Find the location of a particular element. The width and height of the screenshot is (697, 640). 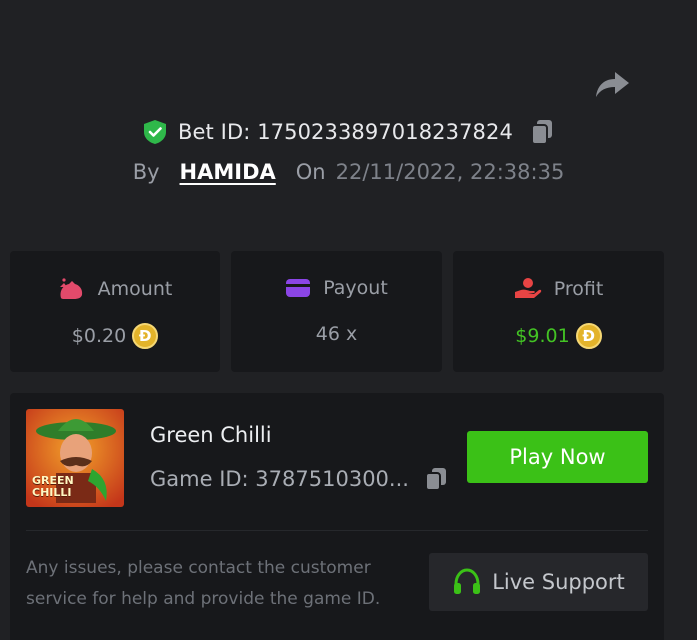

money-bag-icon is located at coordinates (70, 288).